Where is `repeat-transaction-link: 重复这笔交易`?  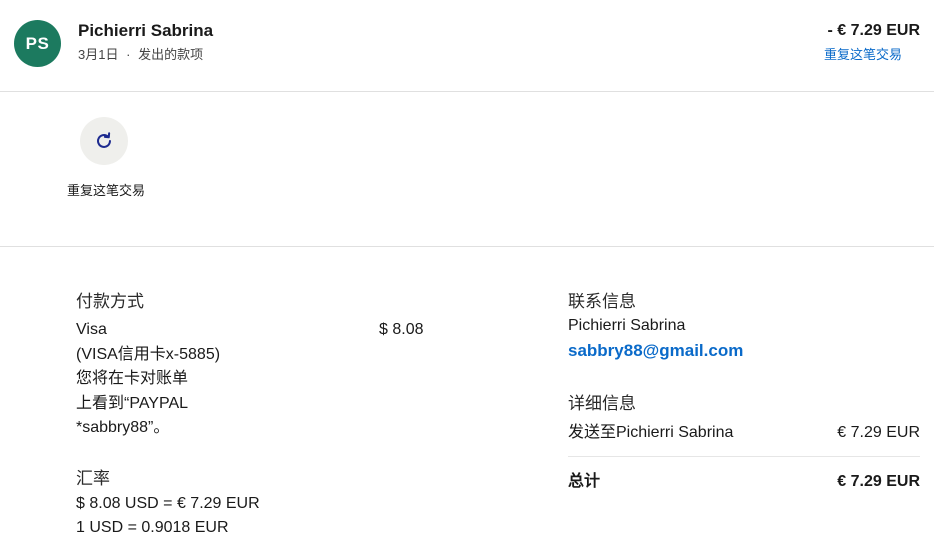
repeat-transaction-link: 重复这笔交易 is located at coordinates (863, 53).